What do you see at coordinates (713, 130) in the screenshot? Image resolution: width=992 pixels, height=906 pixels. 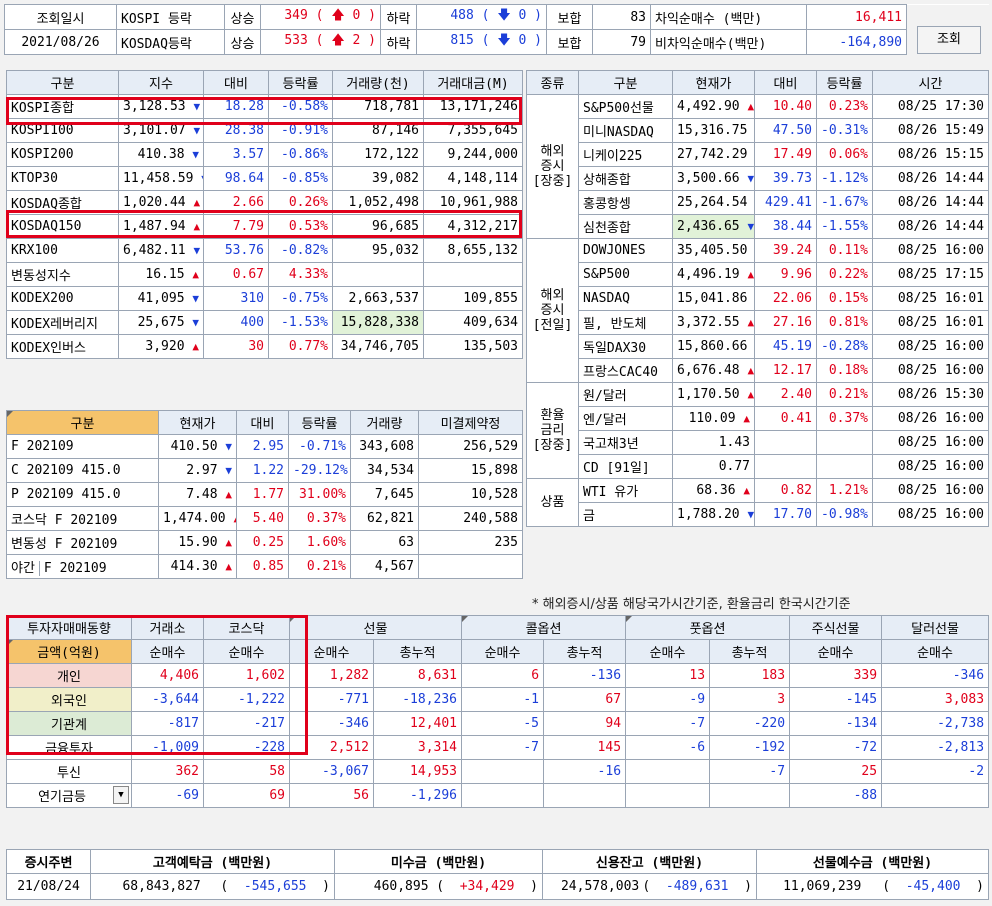 I see `world-price: 15,316.75 ▼` at bounding box center [713, 130].